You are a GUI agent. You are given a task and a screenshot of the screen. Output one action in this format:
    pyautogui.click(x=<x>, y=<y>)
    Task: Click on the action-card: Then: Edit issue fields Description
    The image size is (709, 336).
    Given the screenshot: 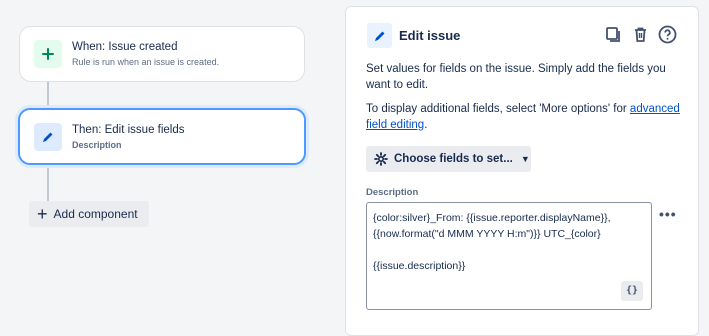 What is the action you would take?
    pyautogui.click(x=162, y=136)
    